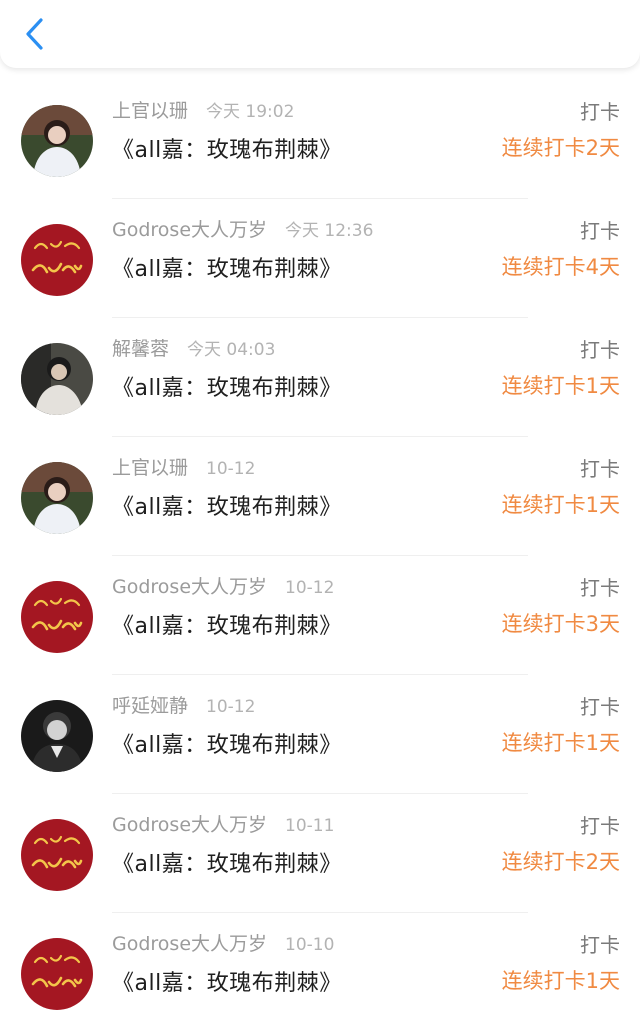 The height and width of the screenshot is (1032, 640). I want to click on username: 解馨蓉, so click(140, 347).